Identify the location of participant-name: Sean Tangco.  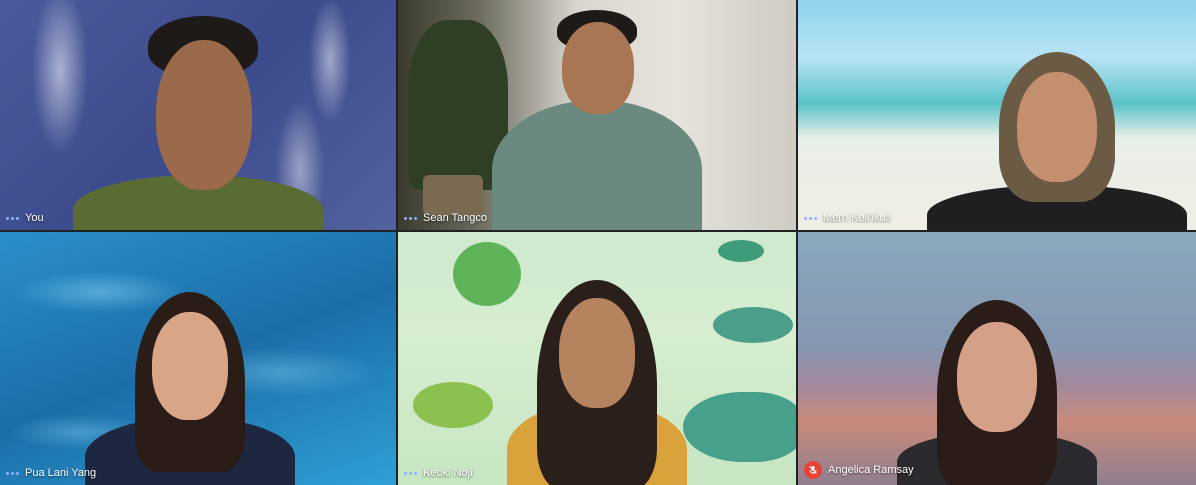
(455, 218).